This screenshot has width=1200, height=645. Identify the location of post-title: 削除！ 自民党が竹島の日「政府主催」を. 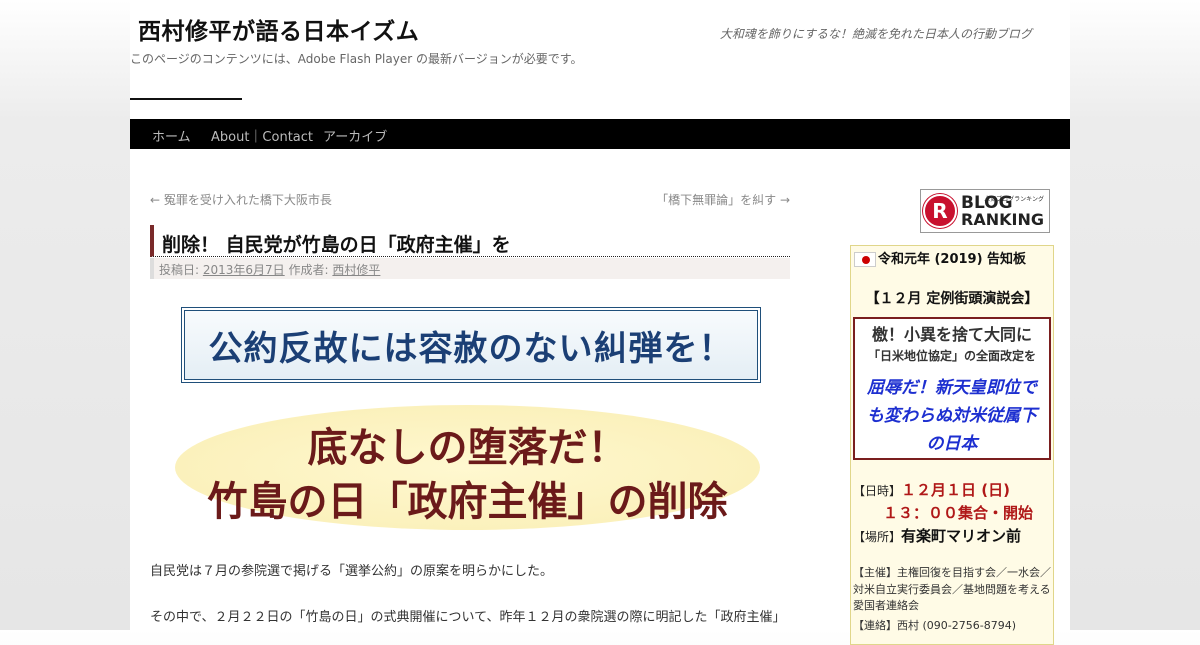
(336, 243).